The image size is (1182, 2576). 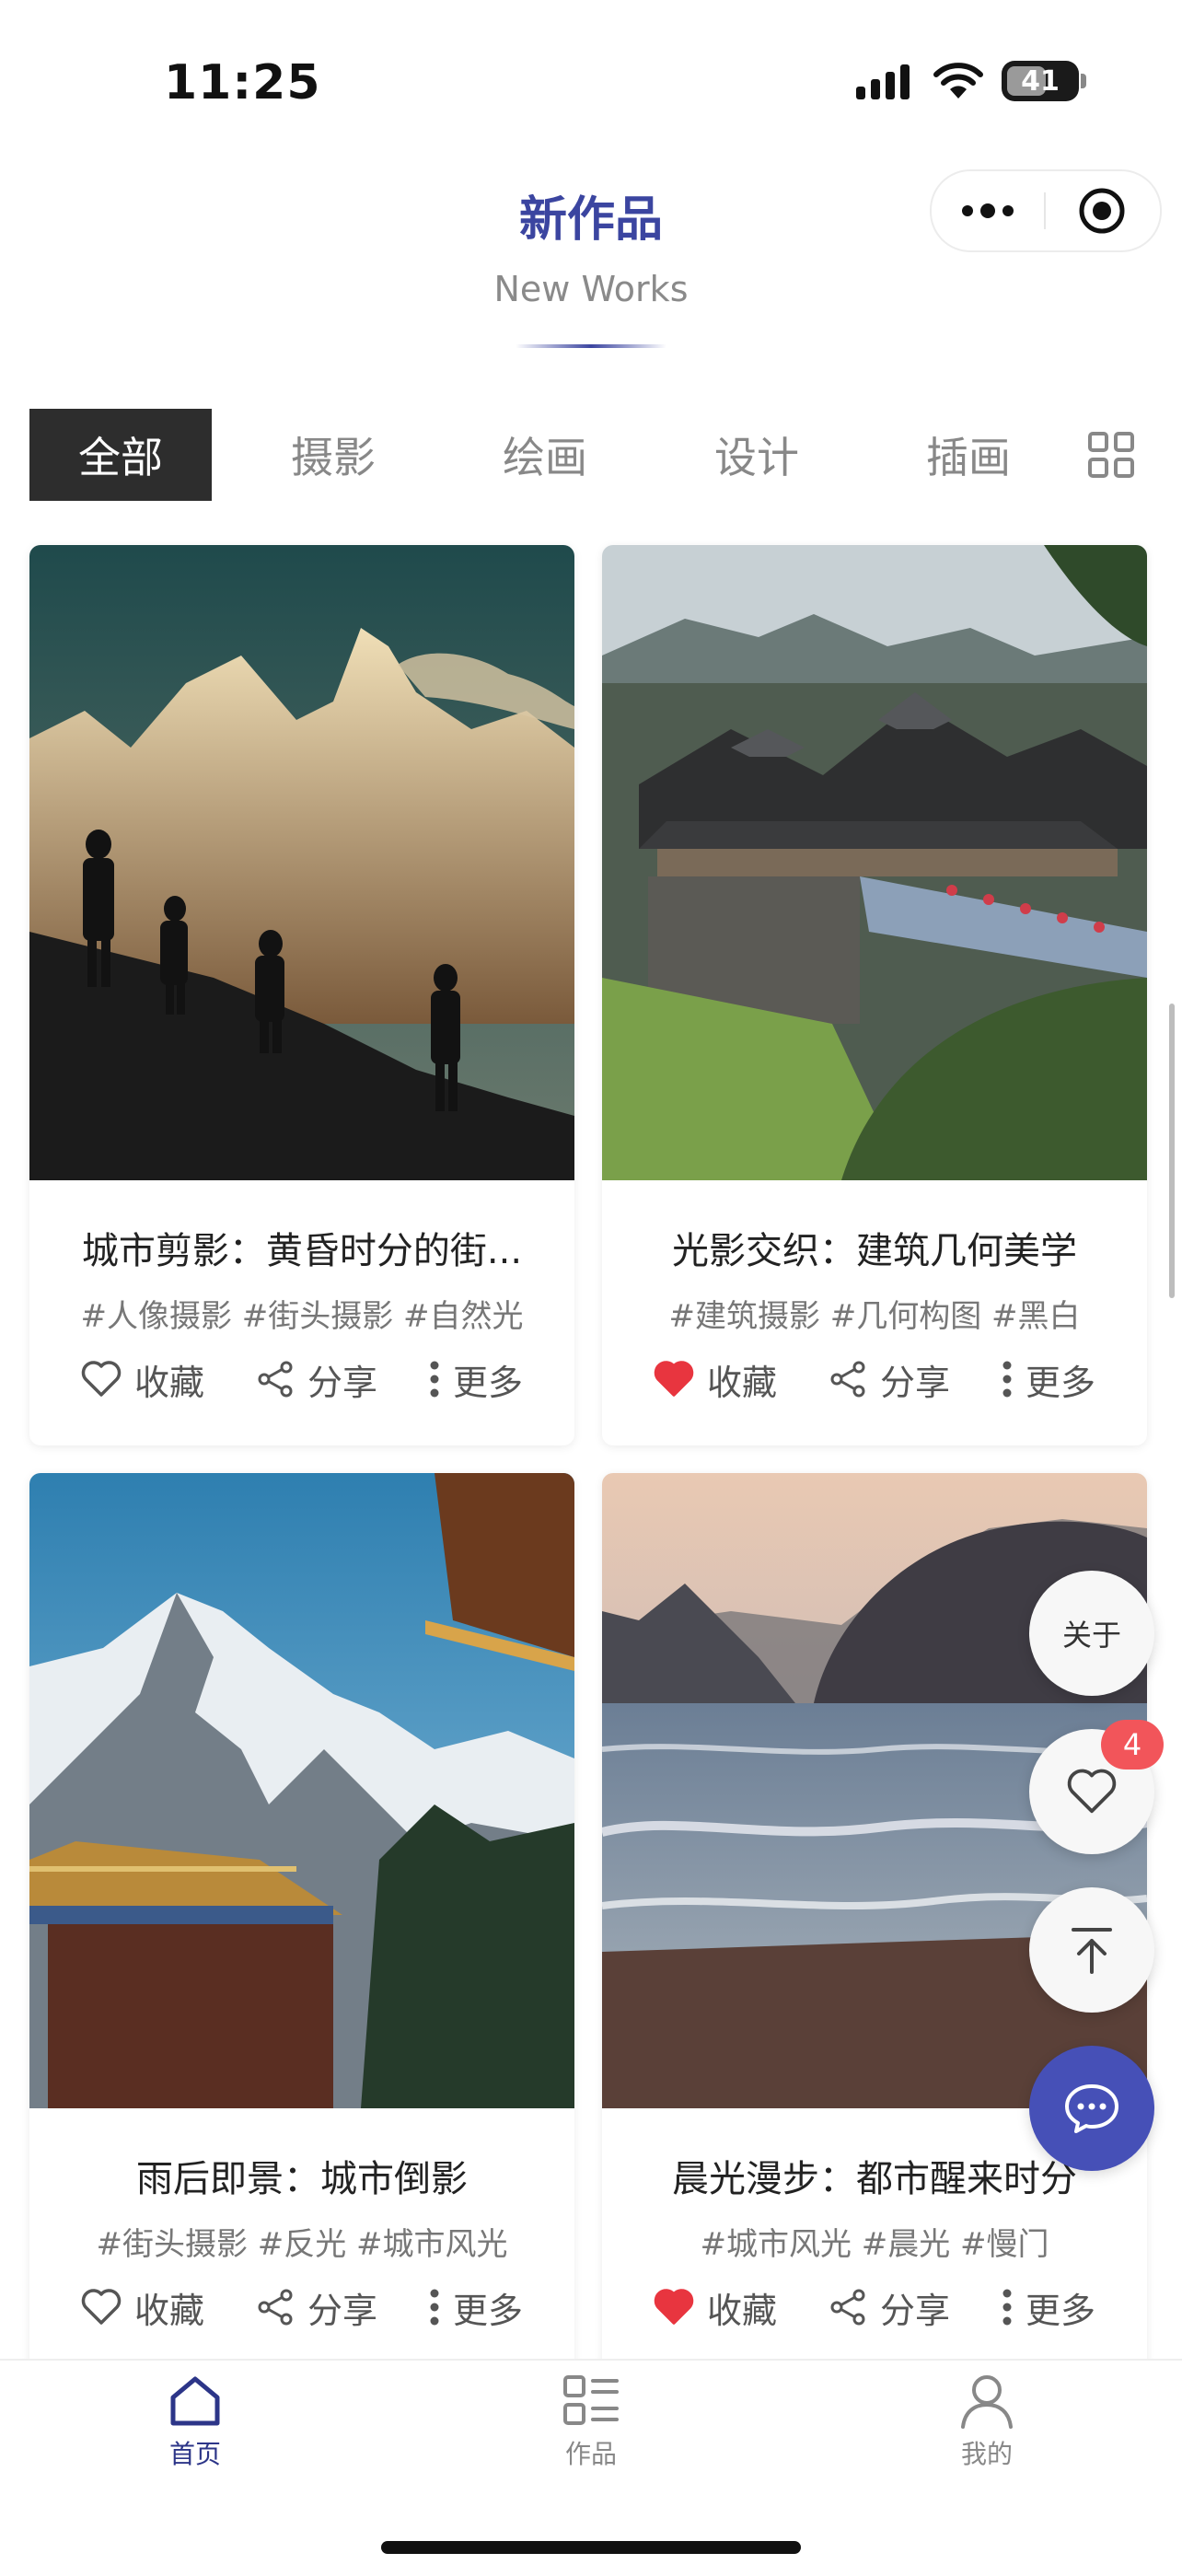 What do you see at coordinates (986, 2454) in the screenshot?
I see `nav-profile-label: 我的` at bounding box center [986, 2454].